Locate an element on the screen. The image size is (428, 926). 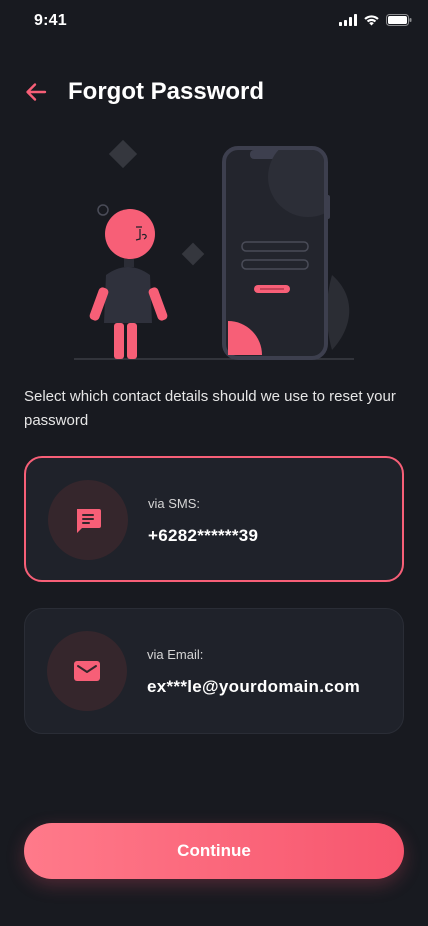
battery-icon is located at coordinates (399, 20).